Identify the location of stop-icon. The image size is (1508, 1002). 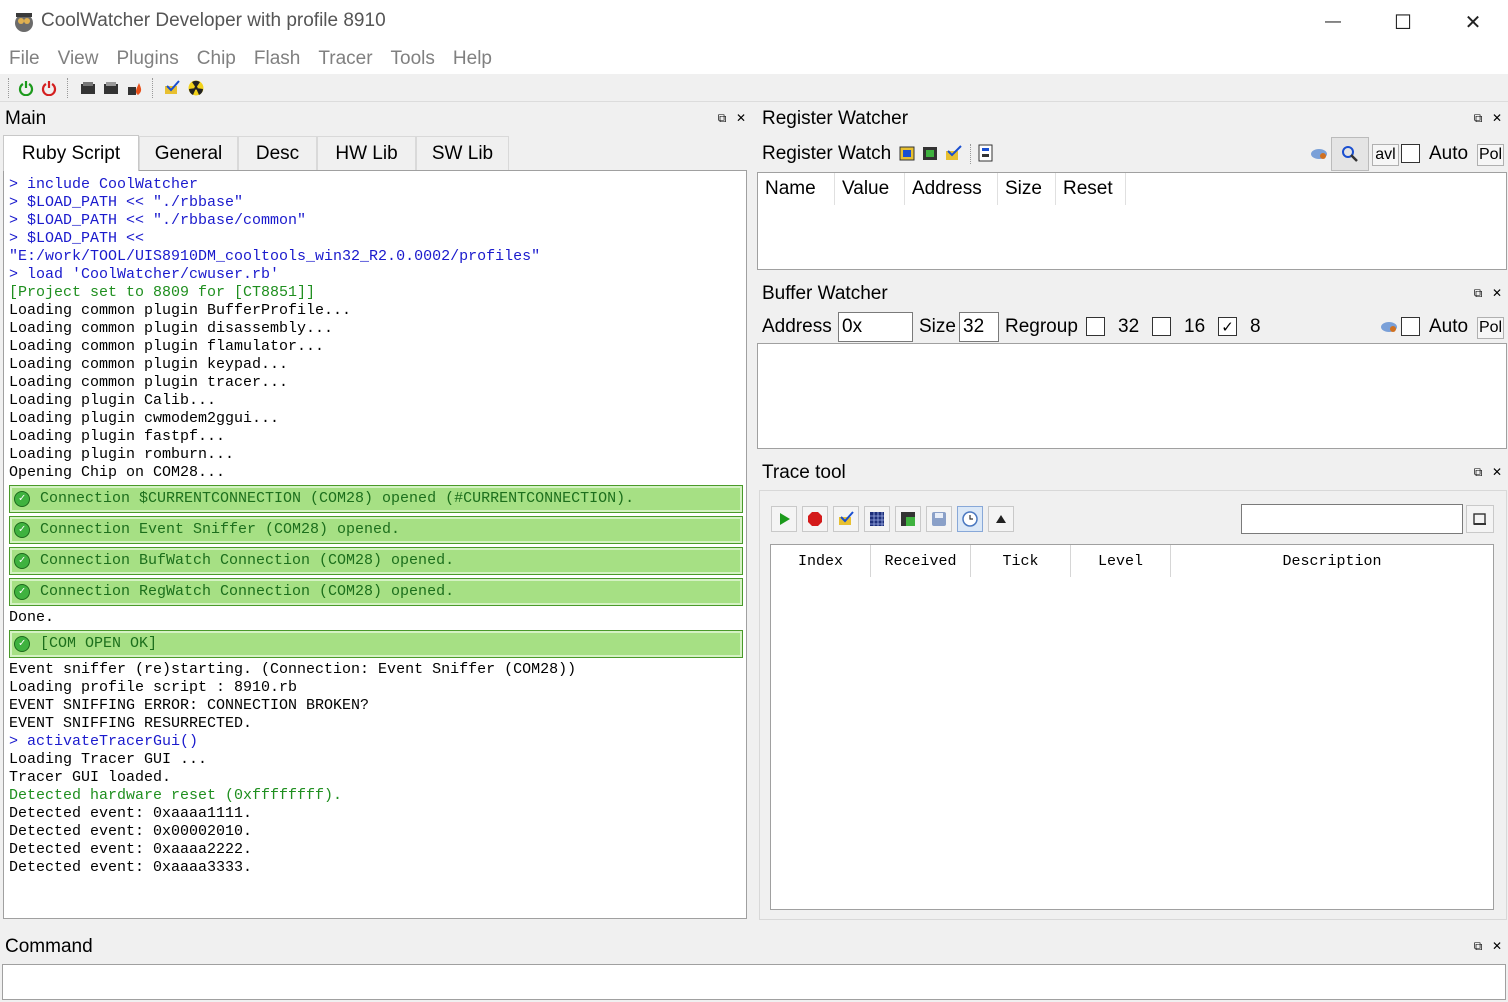
(815, 519).